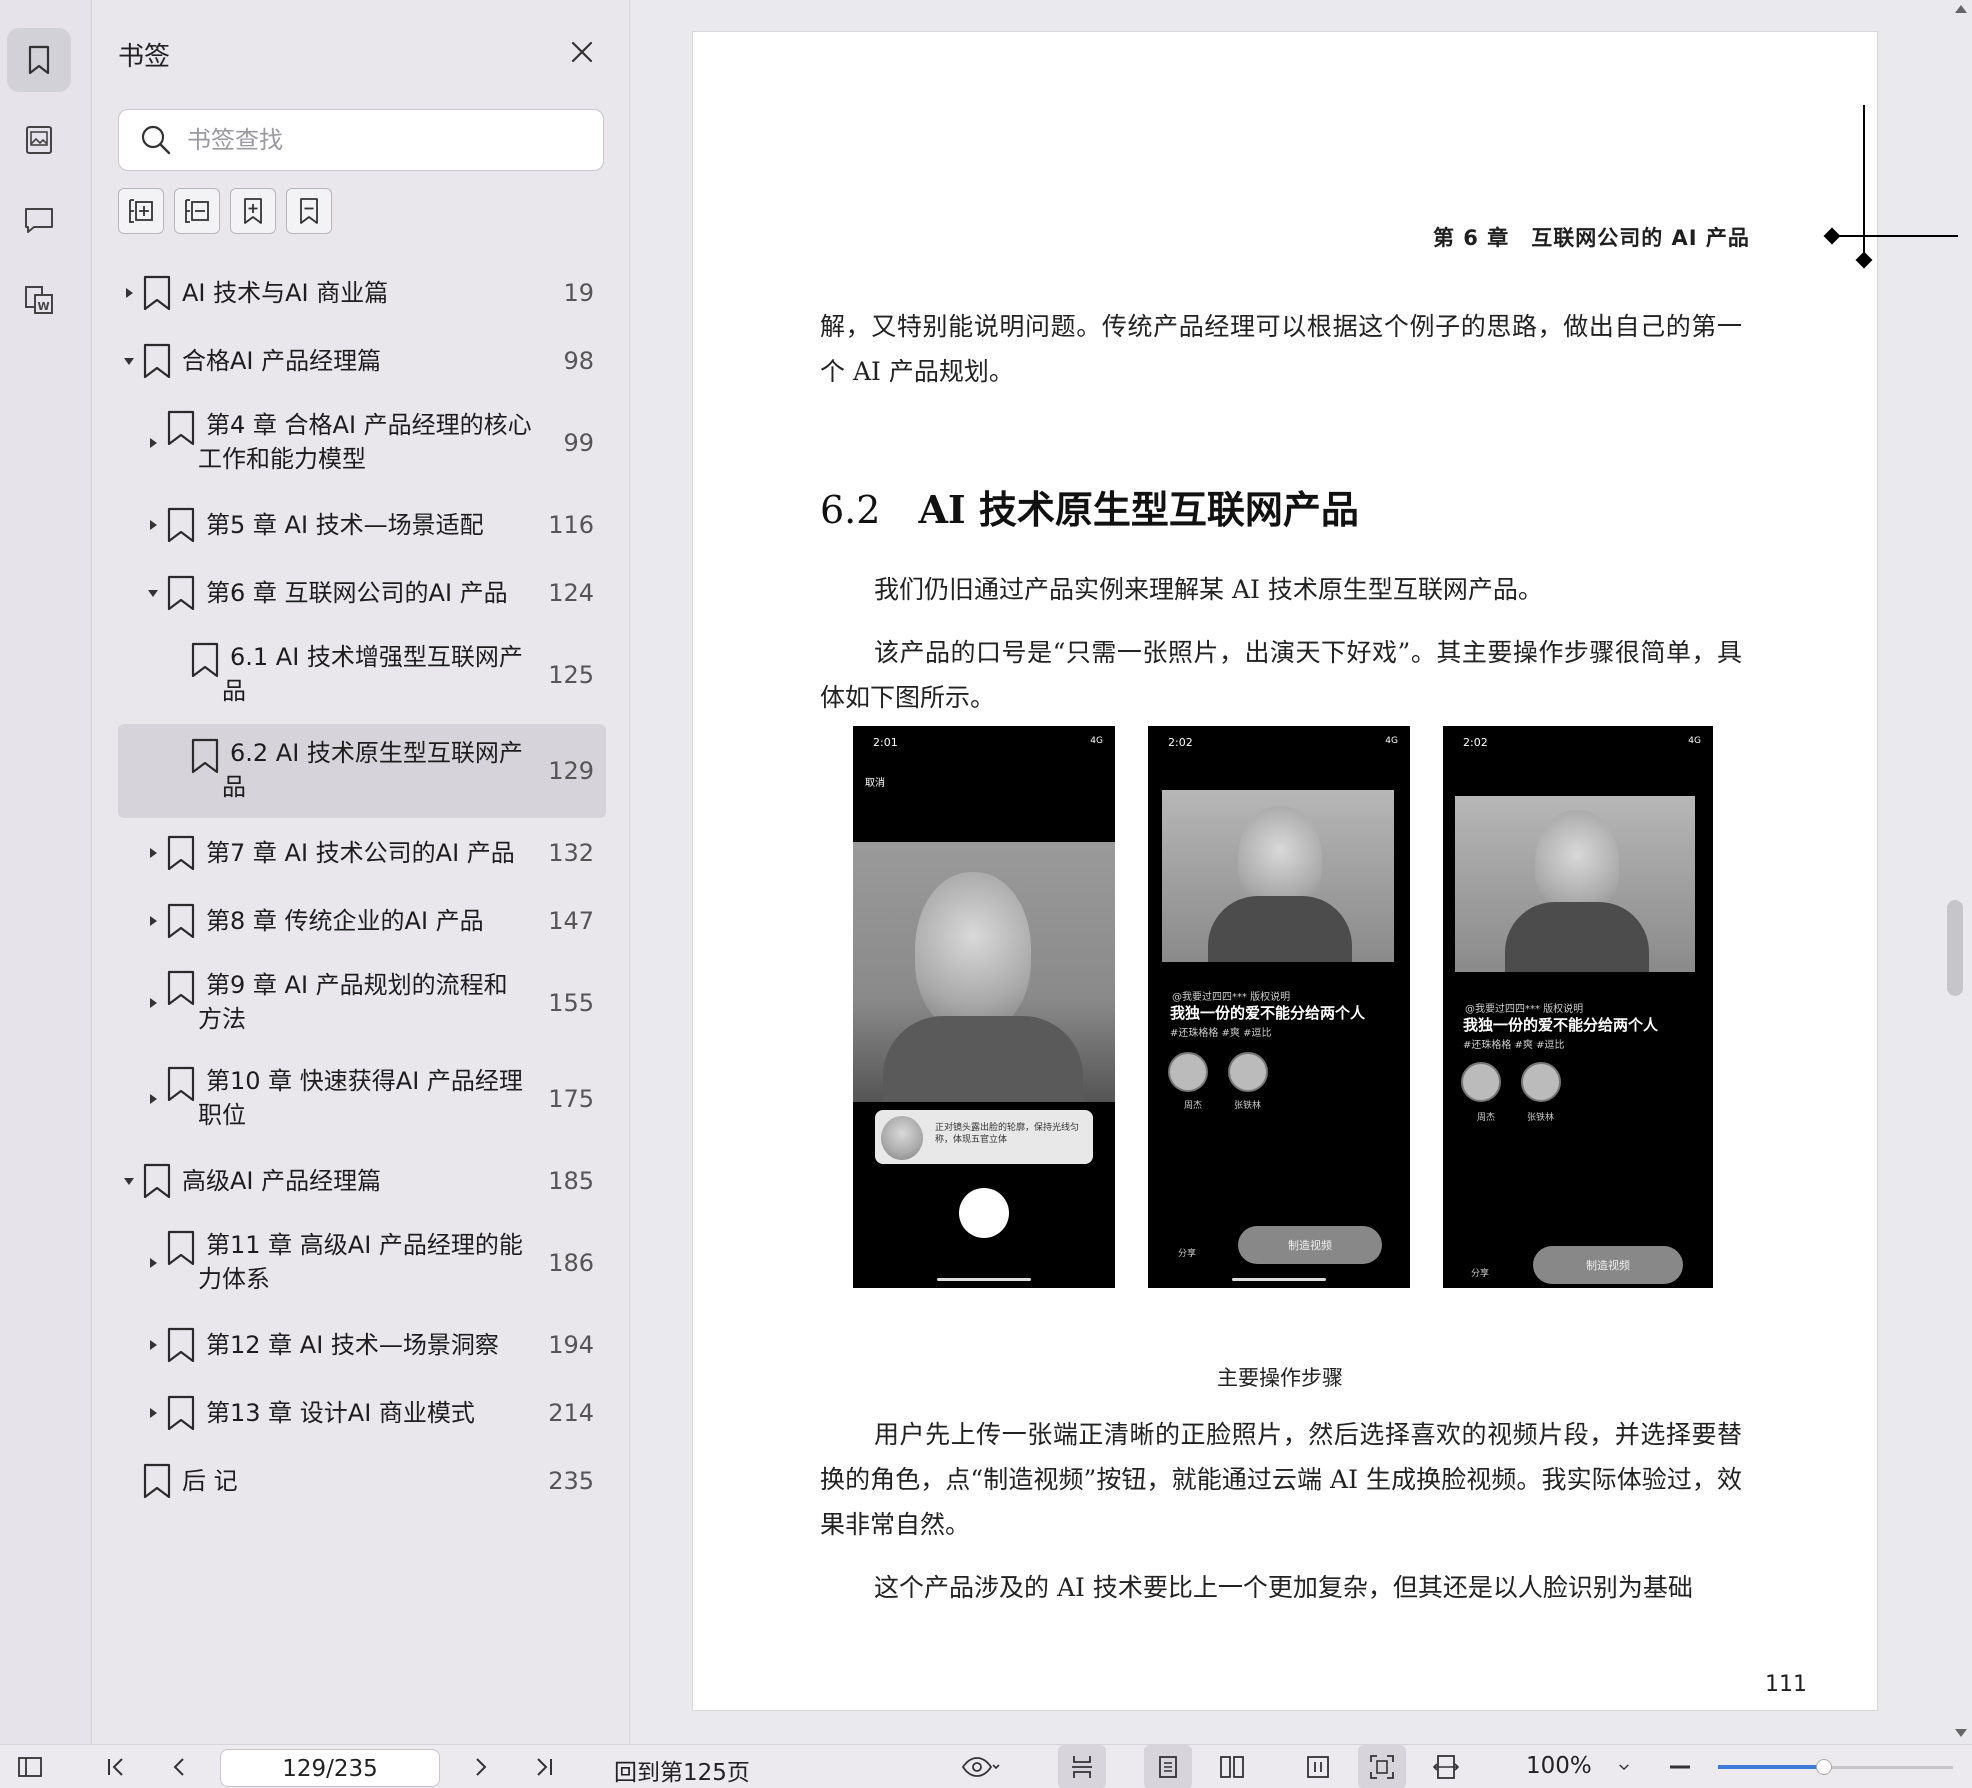 The image size is (1972, 1788). What do you see at coordinates (1486, 1118) in the screenshot?
I see `role-name: 周杰` at bounding box center [1486, 1118].